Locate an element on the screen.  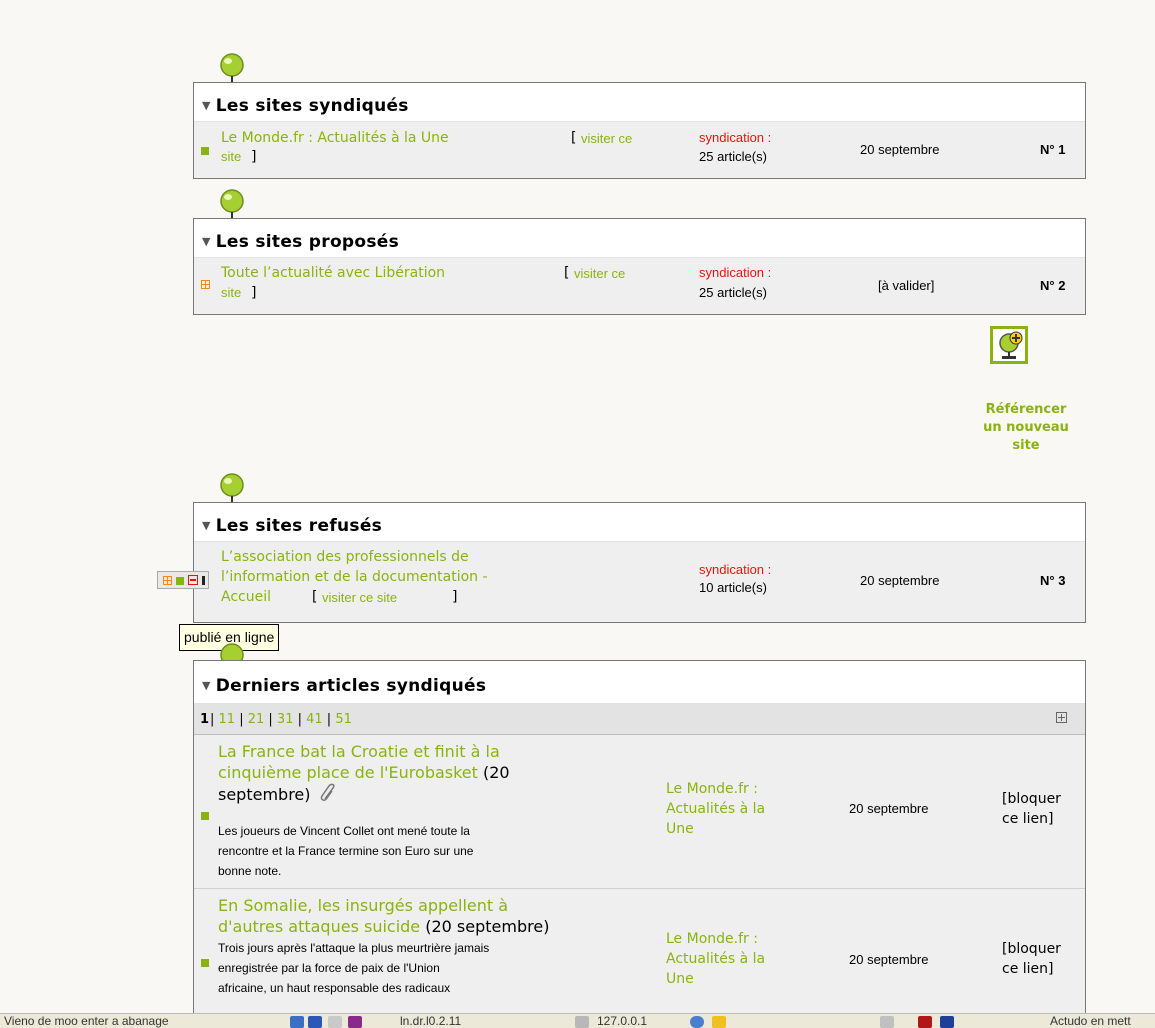
add-site-label-line3: site is located at coordinates (1026, 445).